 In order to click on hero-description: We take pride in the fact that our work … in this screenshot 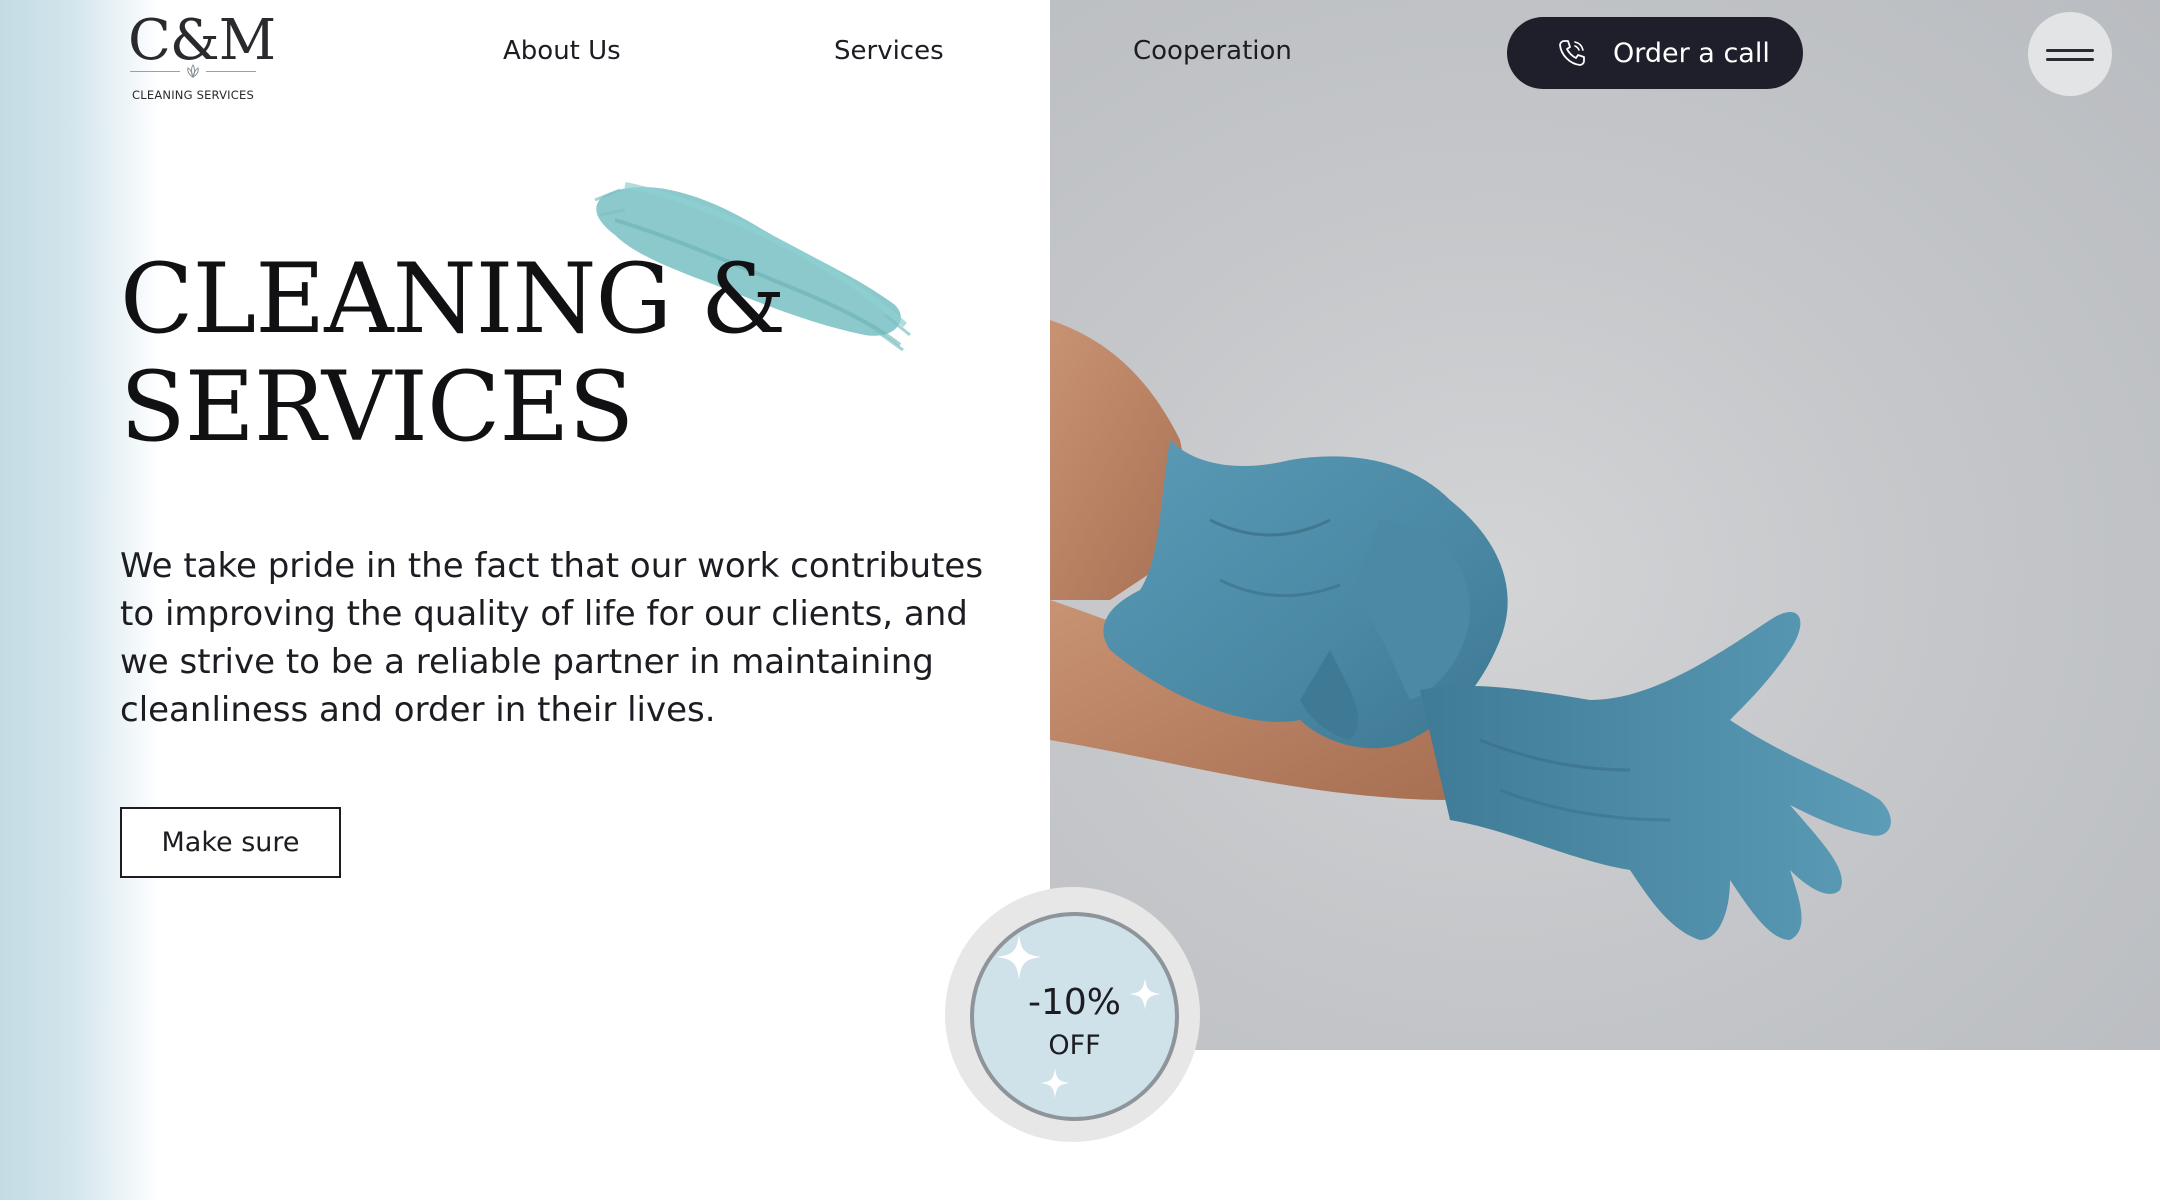, I will do `click(552, 638)`.